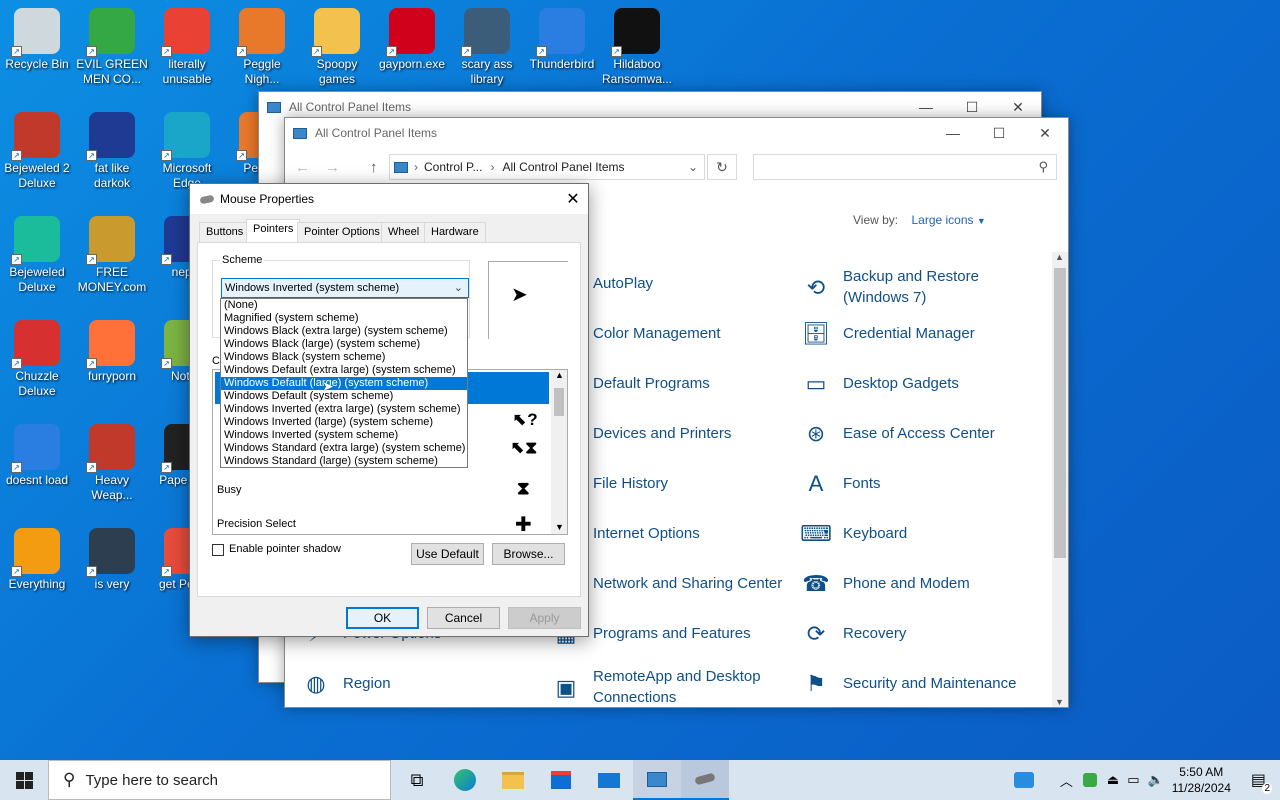 This screenshot has height=800, width=1280. Describe the element at coordinates (332, 167) in the screenshot. I see `forward-arrow-icon: →` at that location.